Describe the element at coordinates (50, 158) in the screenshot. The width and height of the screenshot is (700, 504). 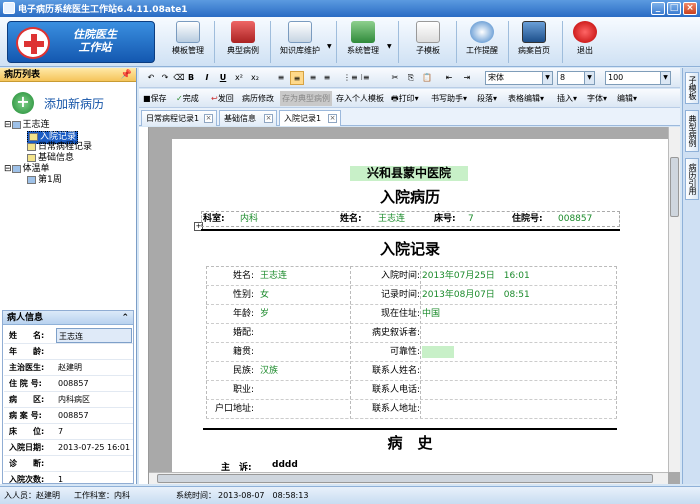
I see `tree-node-basic-info: 基础信息` at that location.